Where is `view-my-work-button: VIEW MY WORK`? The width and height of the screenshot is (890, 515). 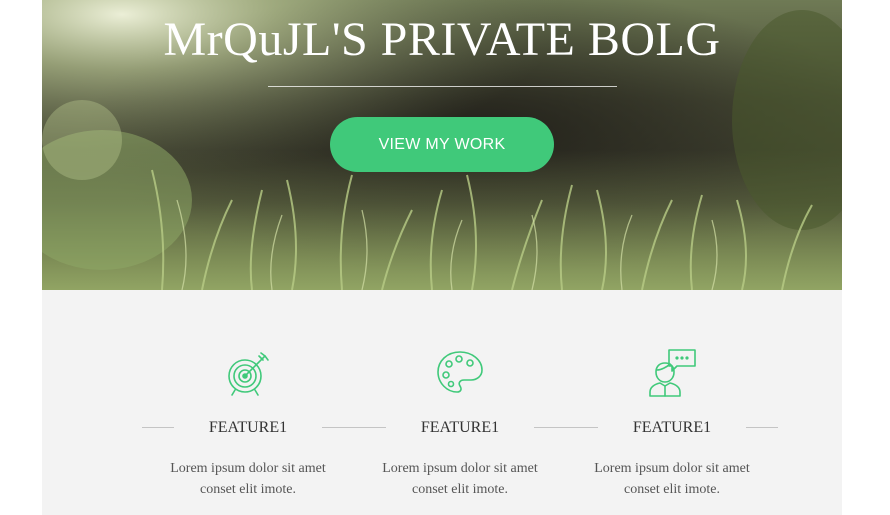
view-my-work-button: VIEW MY WORK is located at coordinates (442, 144).